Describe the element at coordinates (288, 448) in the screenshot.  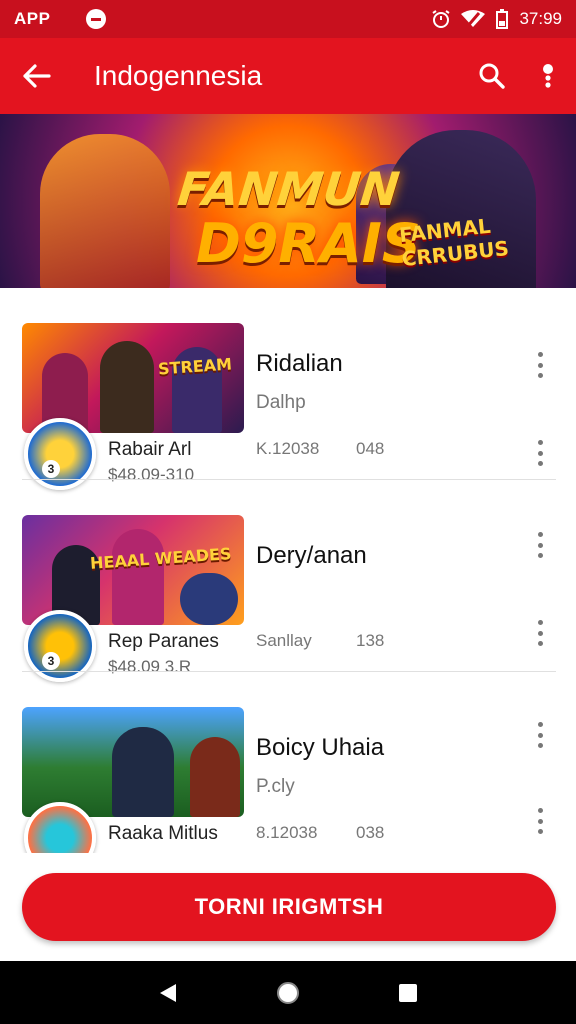
I see `game-stat-primary: K.12038` at that location.